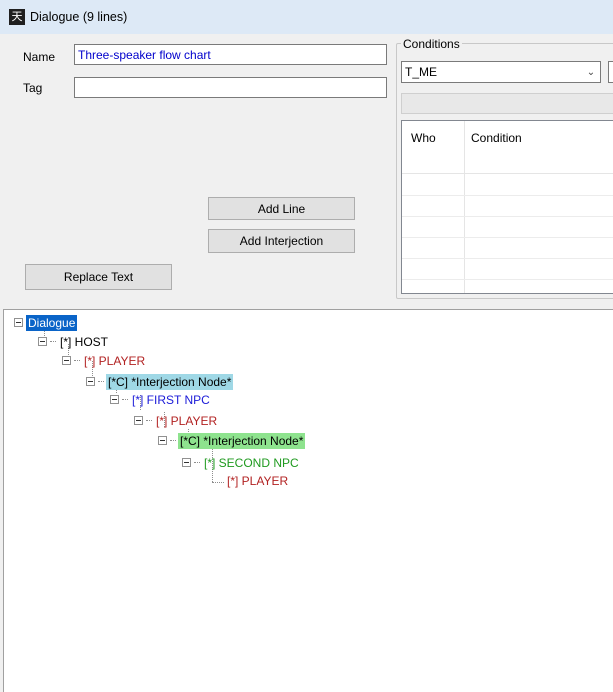  I want to click on title-bar: 天 Dialogue (9 lines), so click(306, 17).